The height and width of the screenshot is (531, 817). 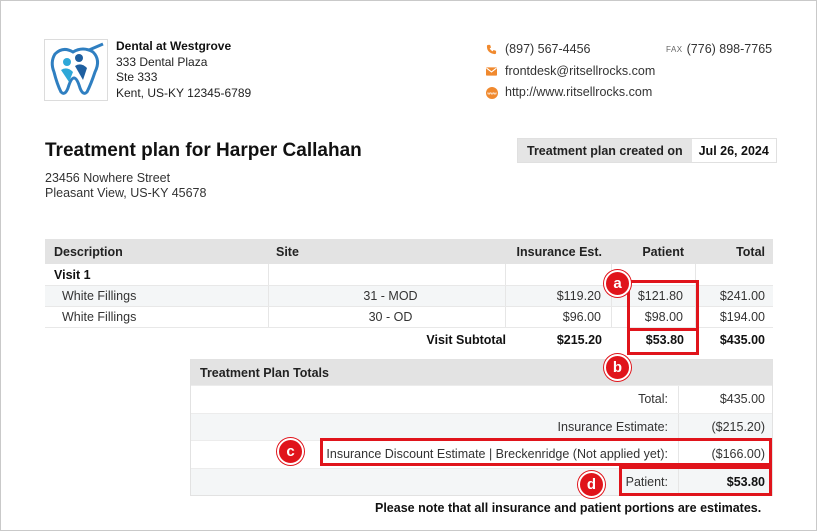 I want to click on phone-icon, so click(x=491, y=49).